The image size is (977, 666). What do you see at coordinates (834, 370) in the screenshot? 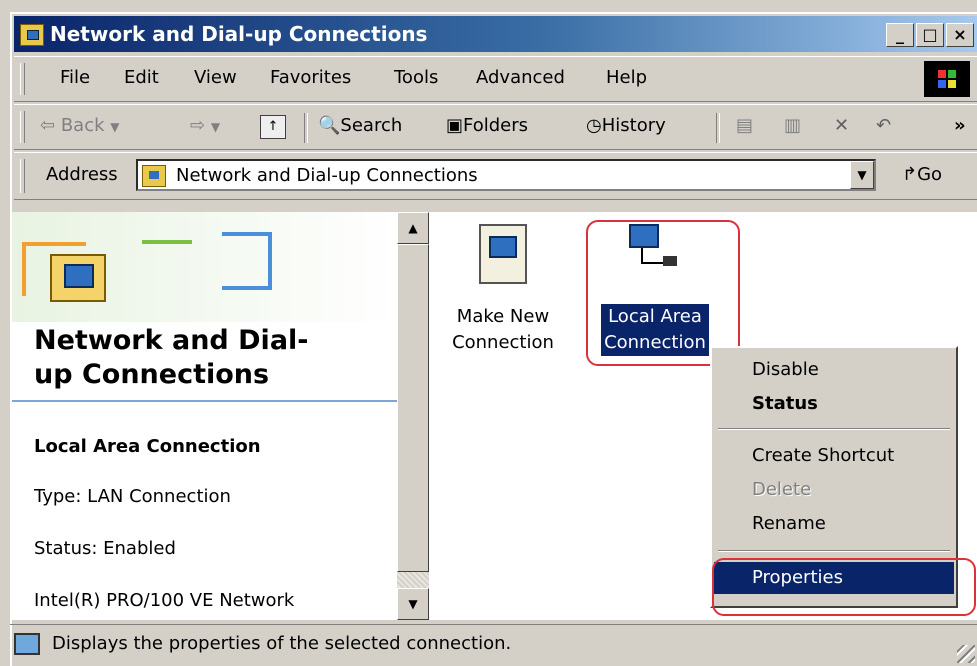
I see `menu-item-disable: Disable` at bounding box center [834, 370].